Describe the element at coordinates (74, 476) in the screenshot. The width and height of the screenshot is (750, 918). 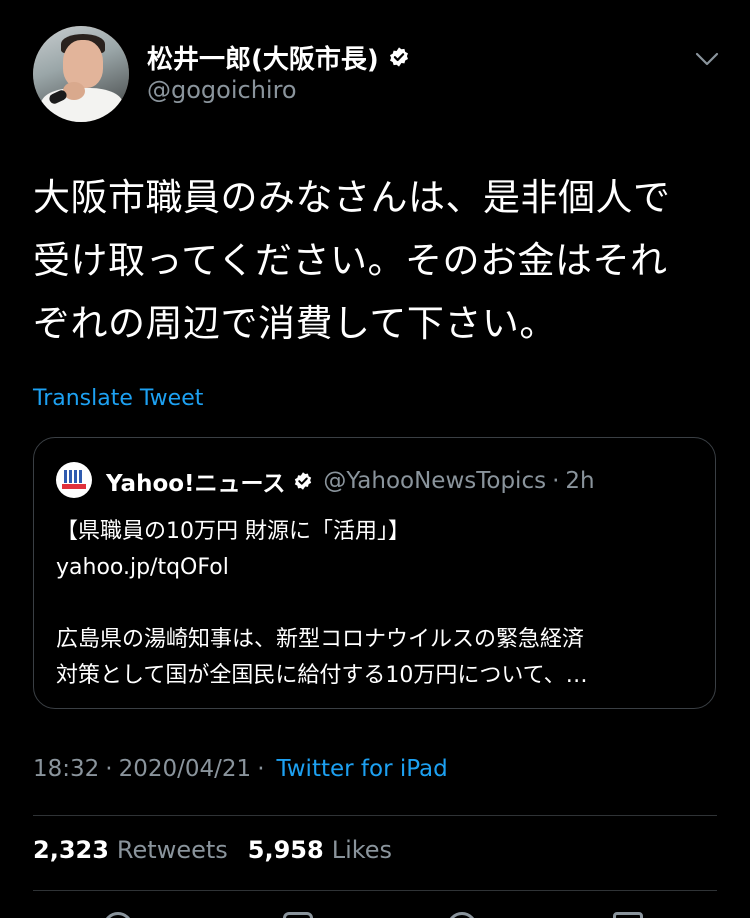
I see `yahoo-news-logo-bars` at that location.